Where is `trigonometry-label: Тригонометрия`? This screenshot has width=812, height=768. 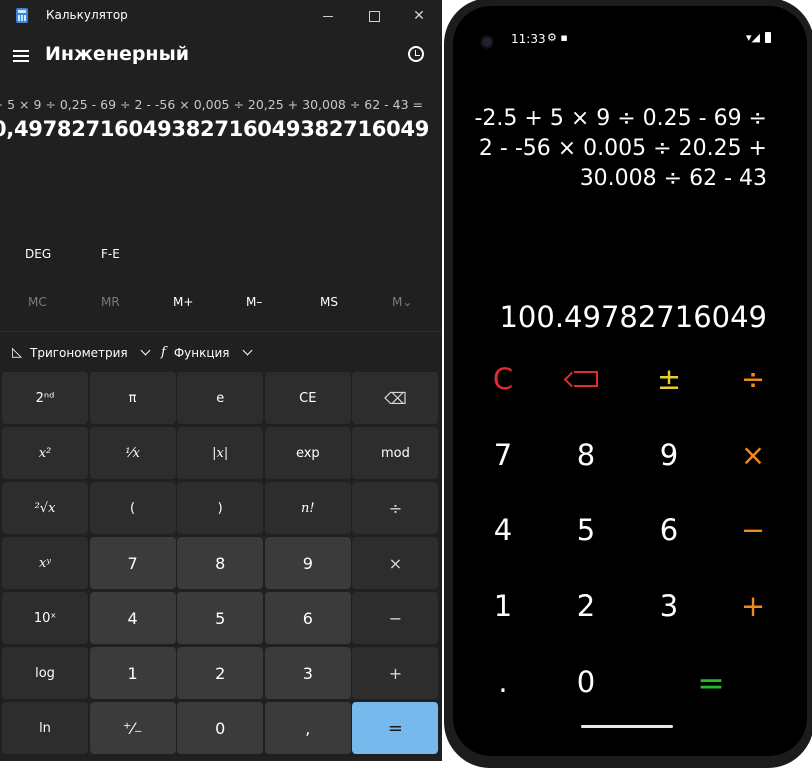 trigonometry-label: Тригонометрия is located at coordinates (79, 352).